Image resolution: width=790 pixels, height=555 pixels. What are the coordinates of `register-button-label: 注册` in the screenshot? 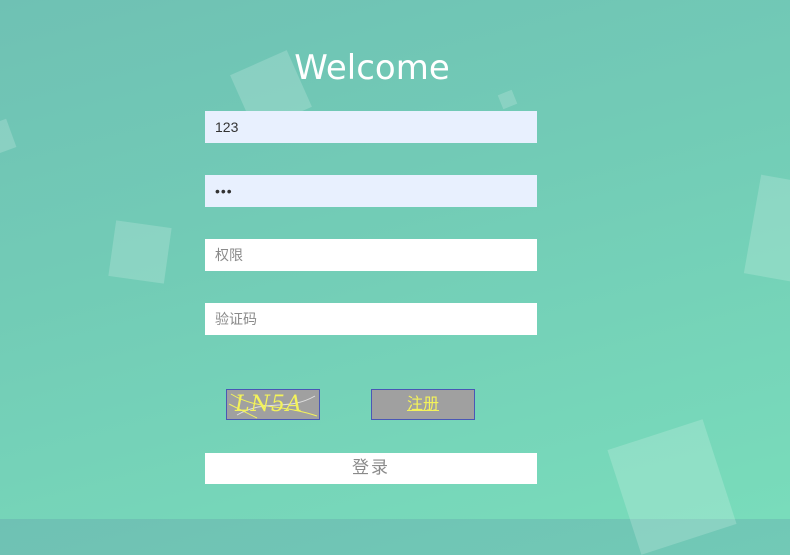 It's located at (422, 403).